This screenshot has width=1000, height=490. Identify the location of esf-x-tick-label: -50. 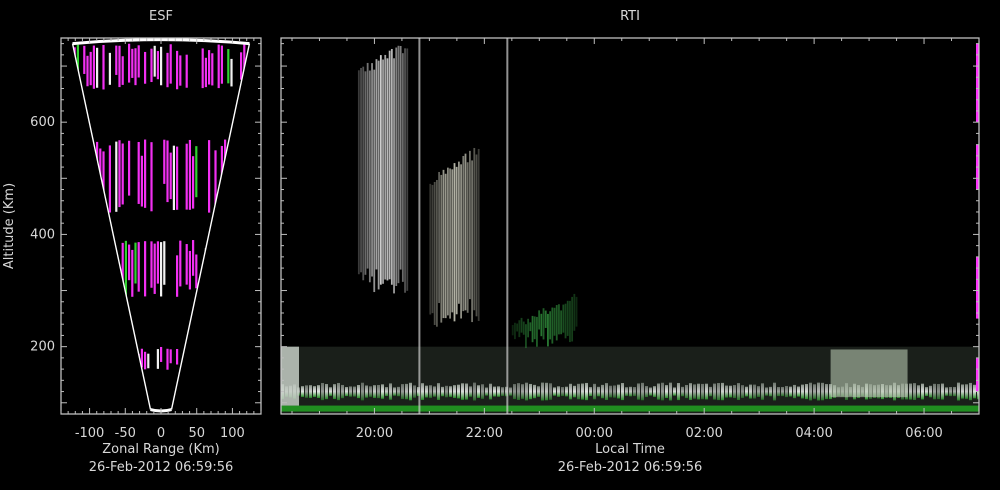
(125, 433).